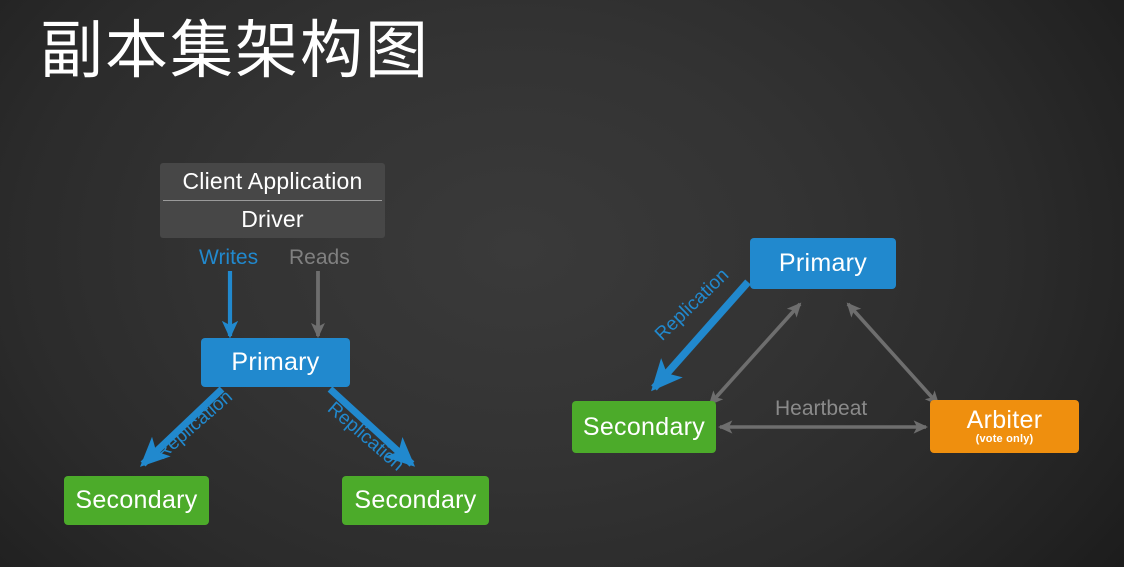 The width and height of the screenshot is (1124, 567). What do you see at coordinates (319, 257) in the screenshot?
I see `reads-label: Reads` at bounding box center [319, 257].